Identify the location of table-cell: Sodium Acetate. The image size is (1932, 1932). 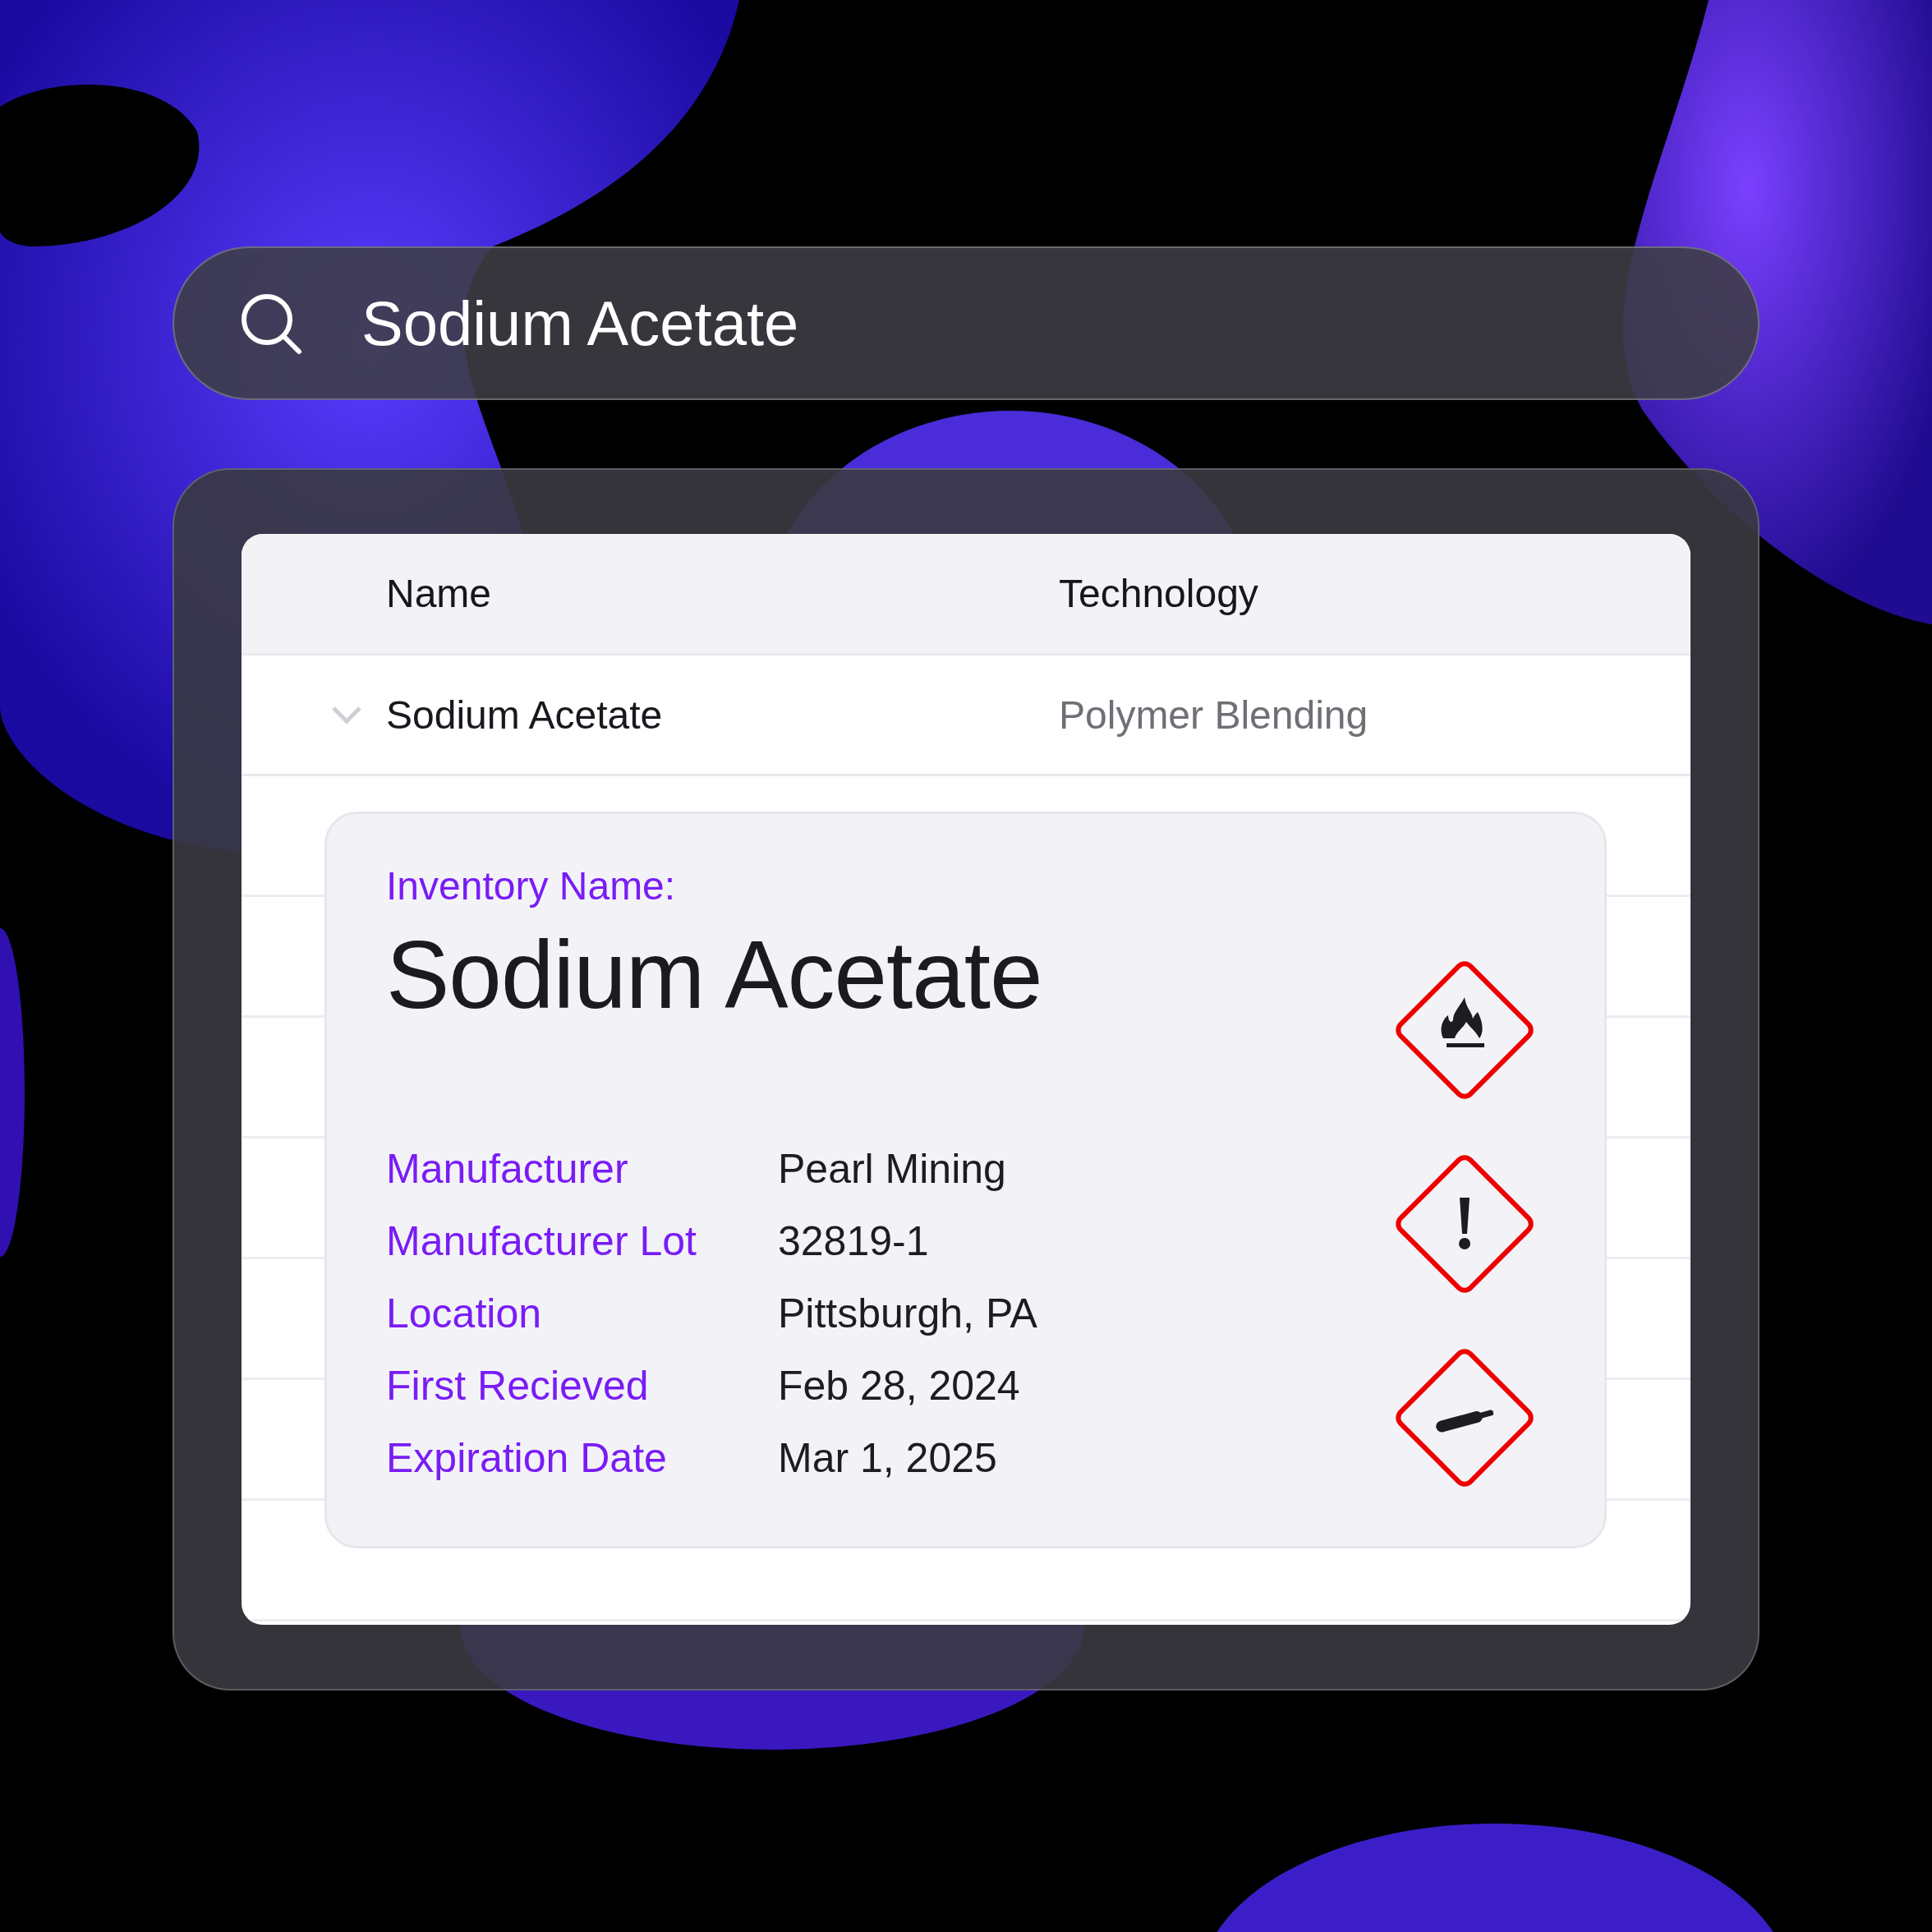
(524, 714).